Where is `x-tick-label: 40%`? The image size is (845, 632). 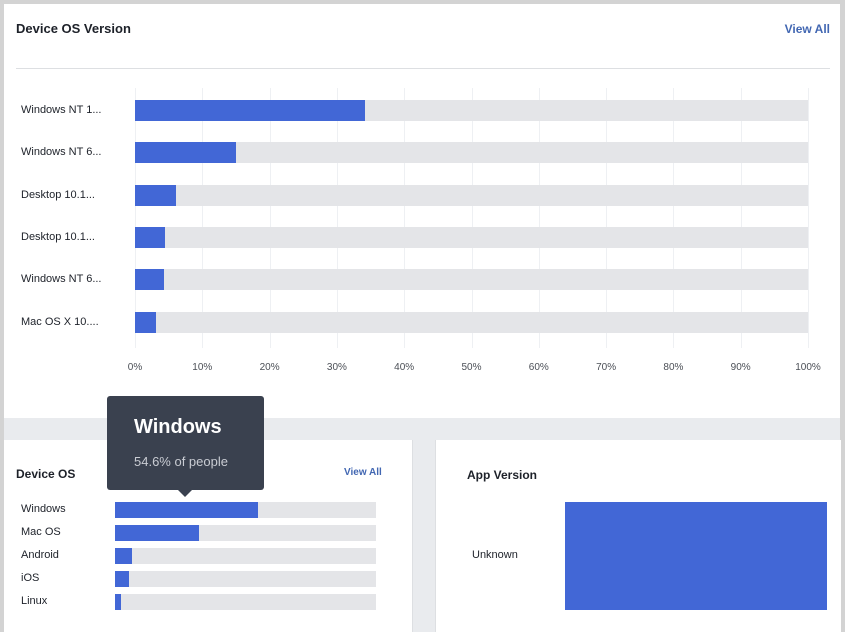
x-tick-label: 40% is located at coordinates (404, 367).